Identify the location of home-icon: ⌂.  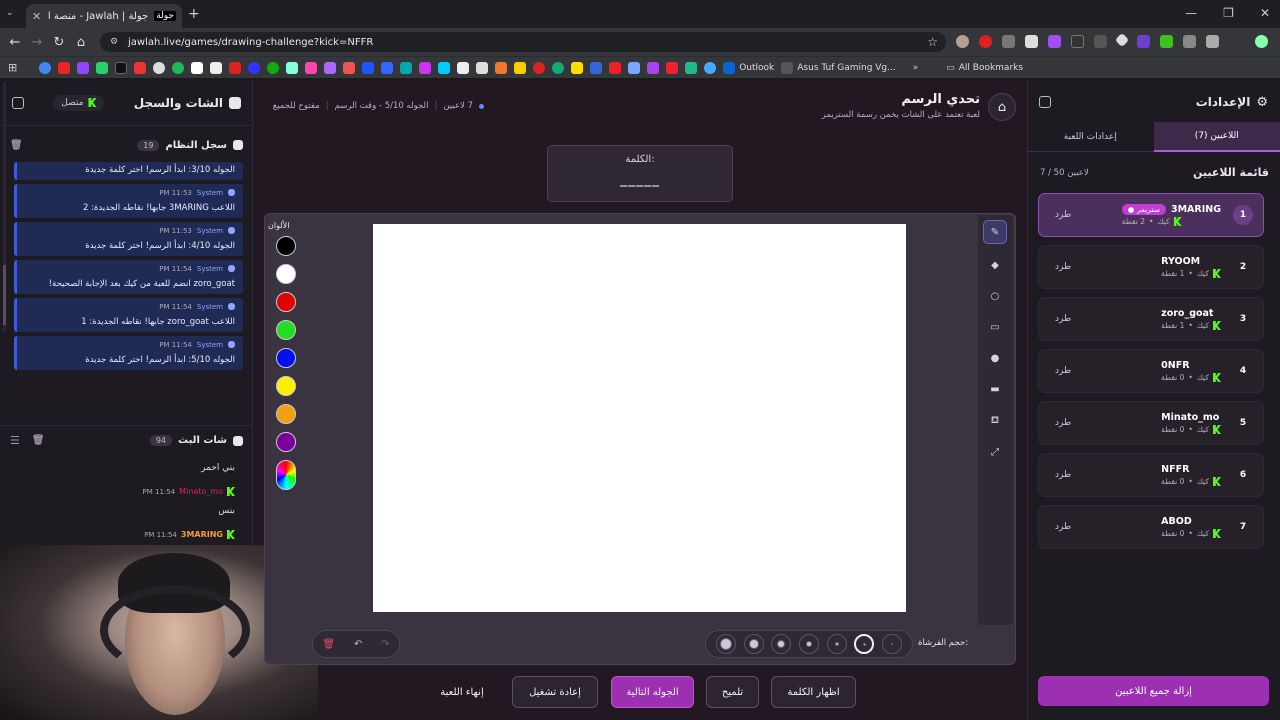
(81, 42).